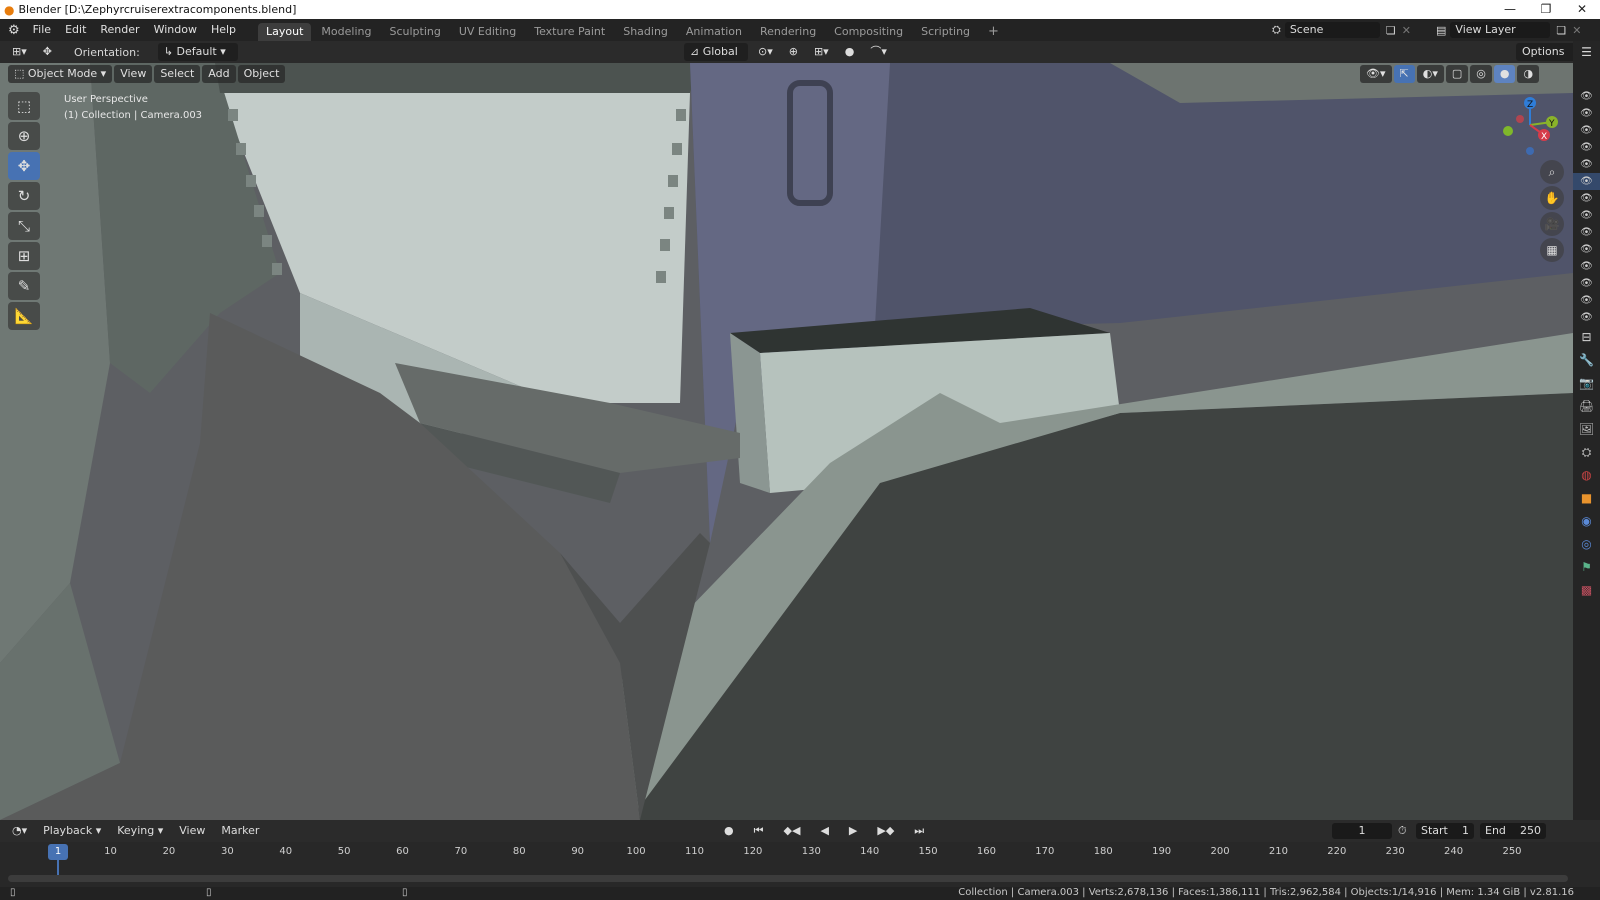 The image size is (1600, 900). What do you see at coordinates (24, 256) in the screenshot?
I see `transform-icon: ⊞` at bounding box center [24, 256].